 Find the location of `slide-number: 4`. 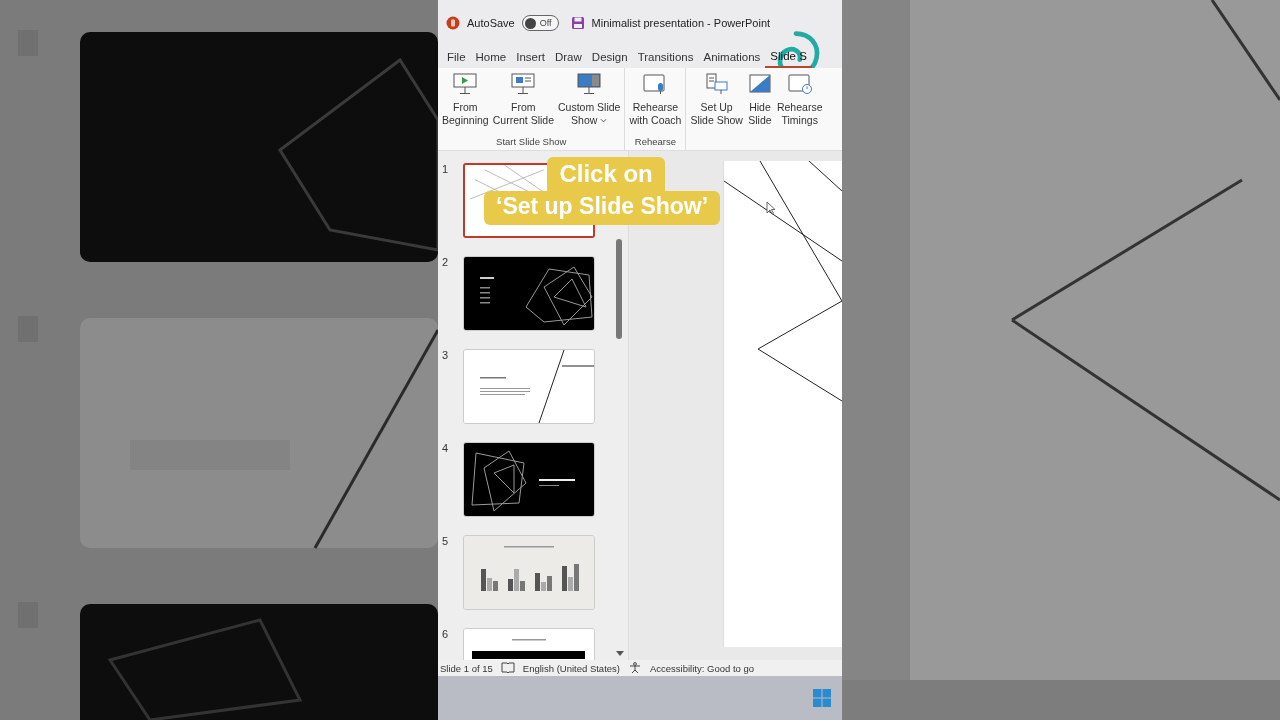

slide-number: 4 is located at coordinates (446, 449).